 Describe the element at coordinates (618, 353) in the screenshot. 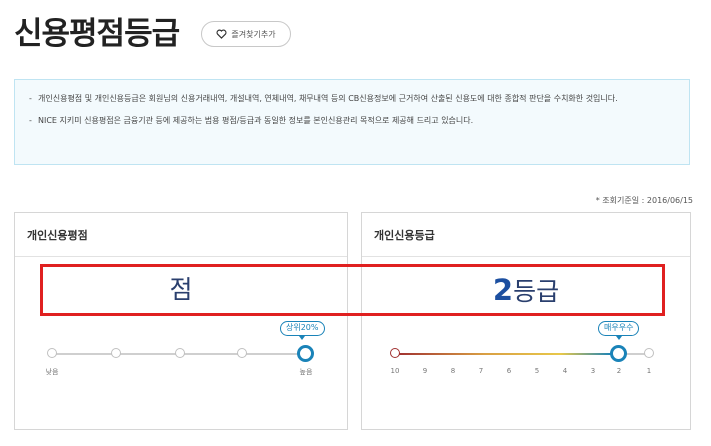

I see `grade-scale-active-dot` at that location.